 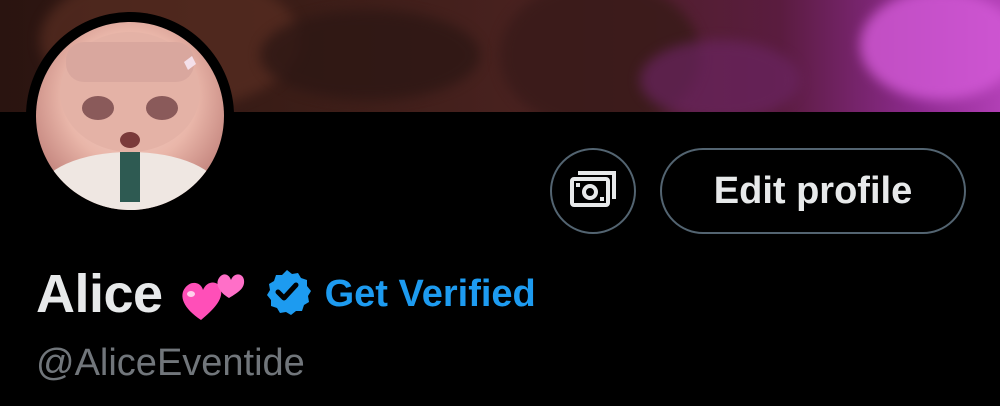 I want to click on get-verified-link: Get Verified, so click(x=399, y=294).